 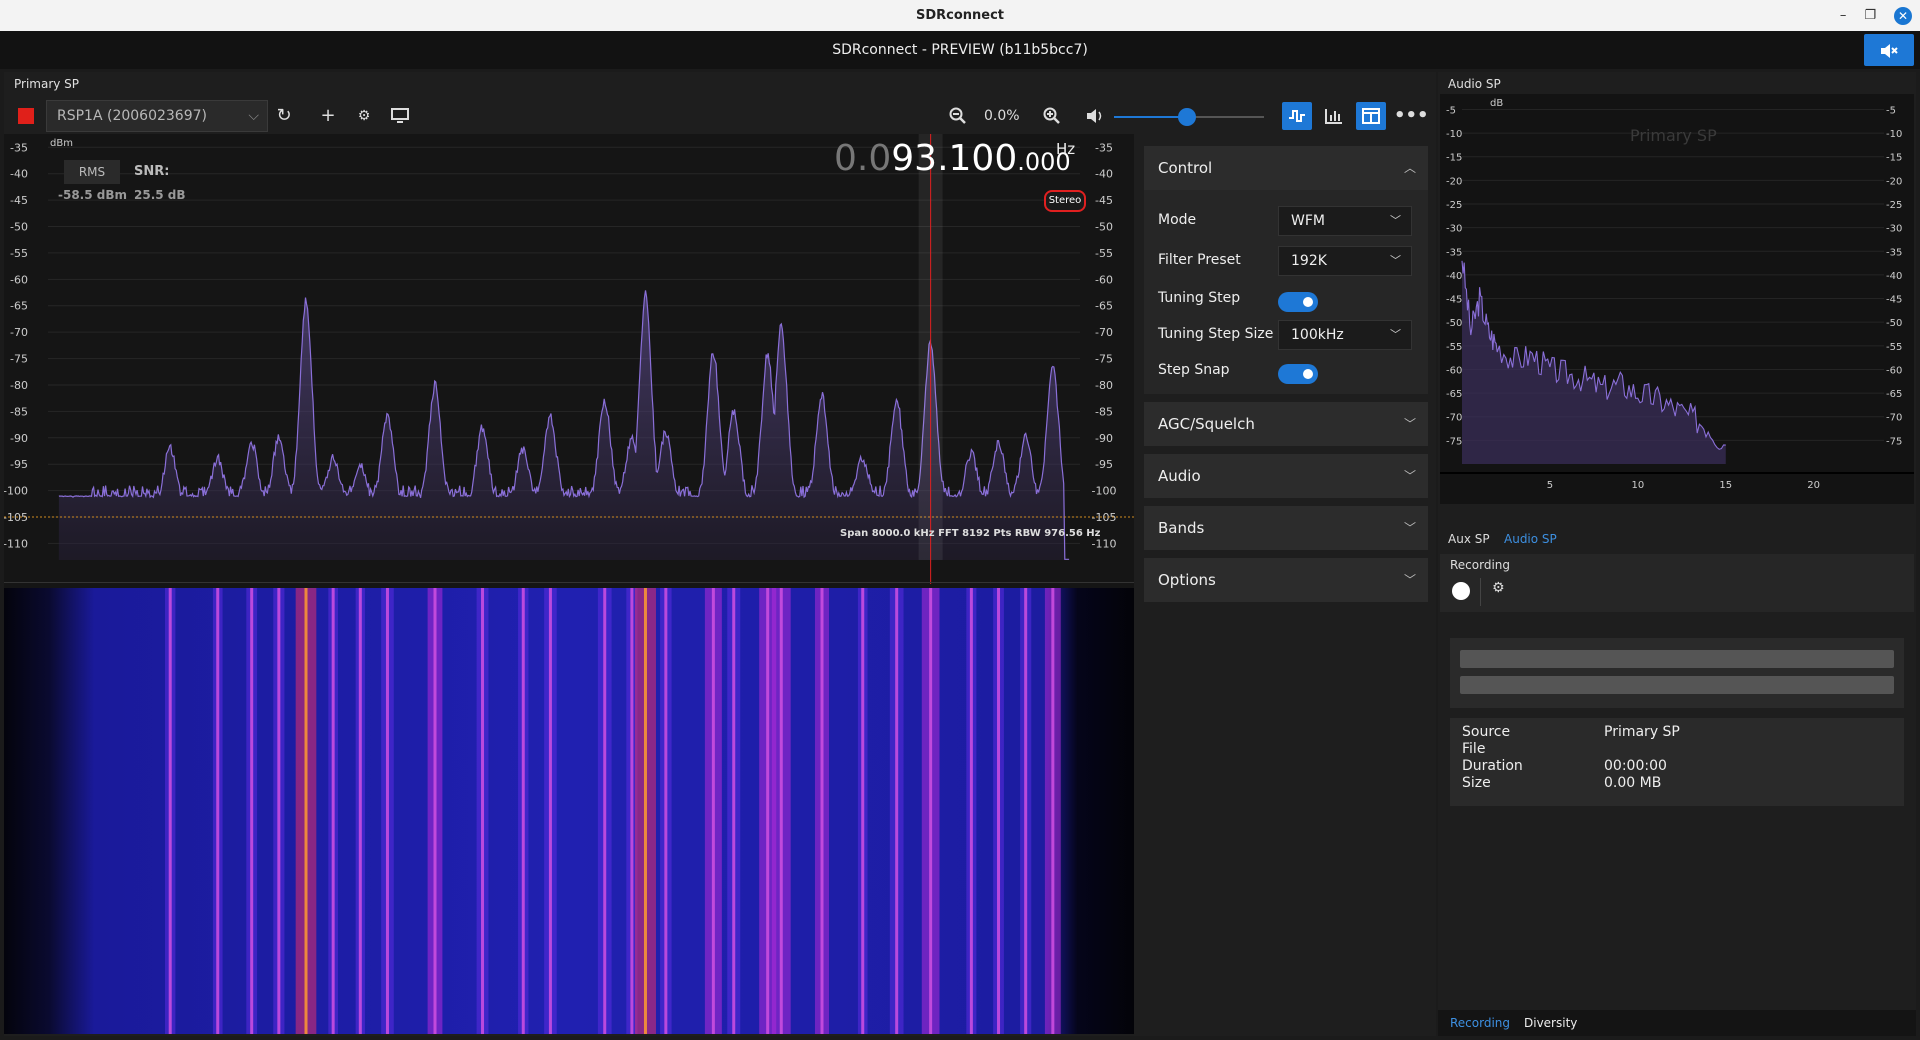 What do you see at coordinates (1181, 528) in the screenshot?
I see `bands-title: Bands` at bounding box center [1181, 528].